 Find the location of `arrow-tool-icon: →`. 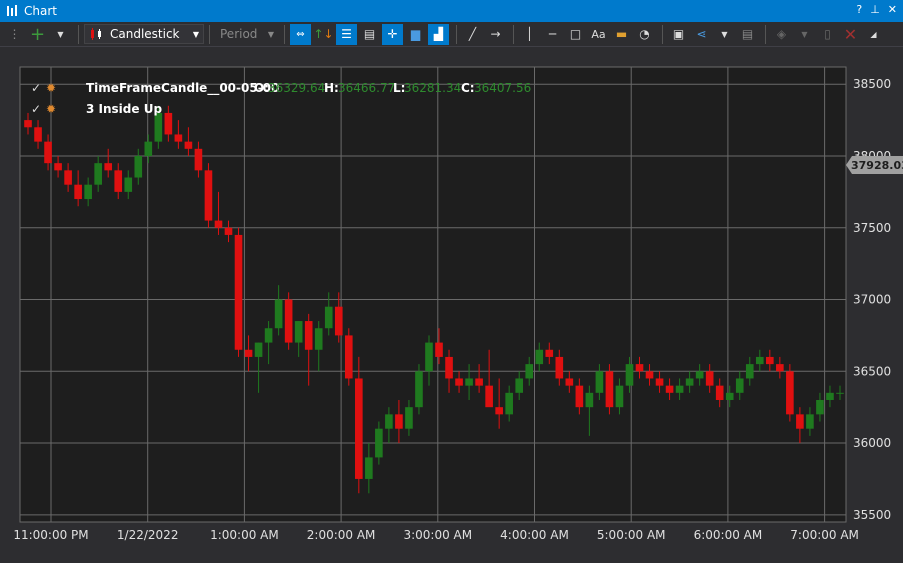

arrow-tool-icon: → is located at coordinates (495, 34).